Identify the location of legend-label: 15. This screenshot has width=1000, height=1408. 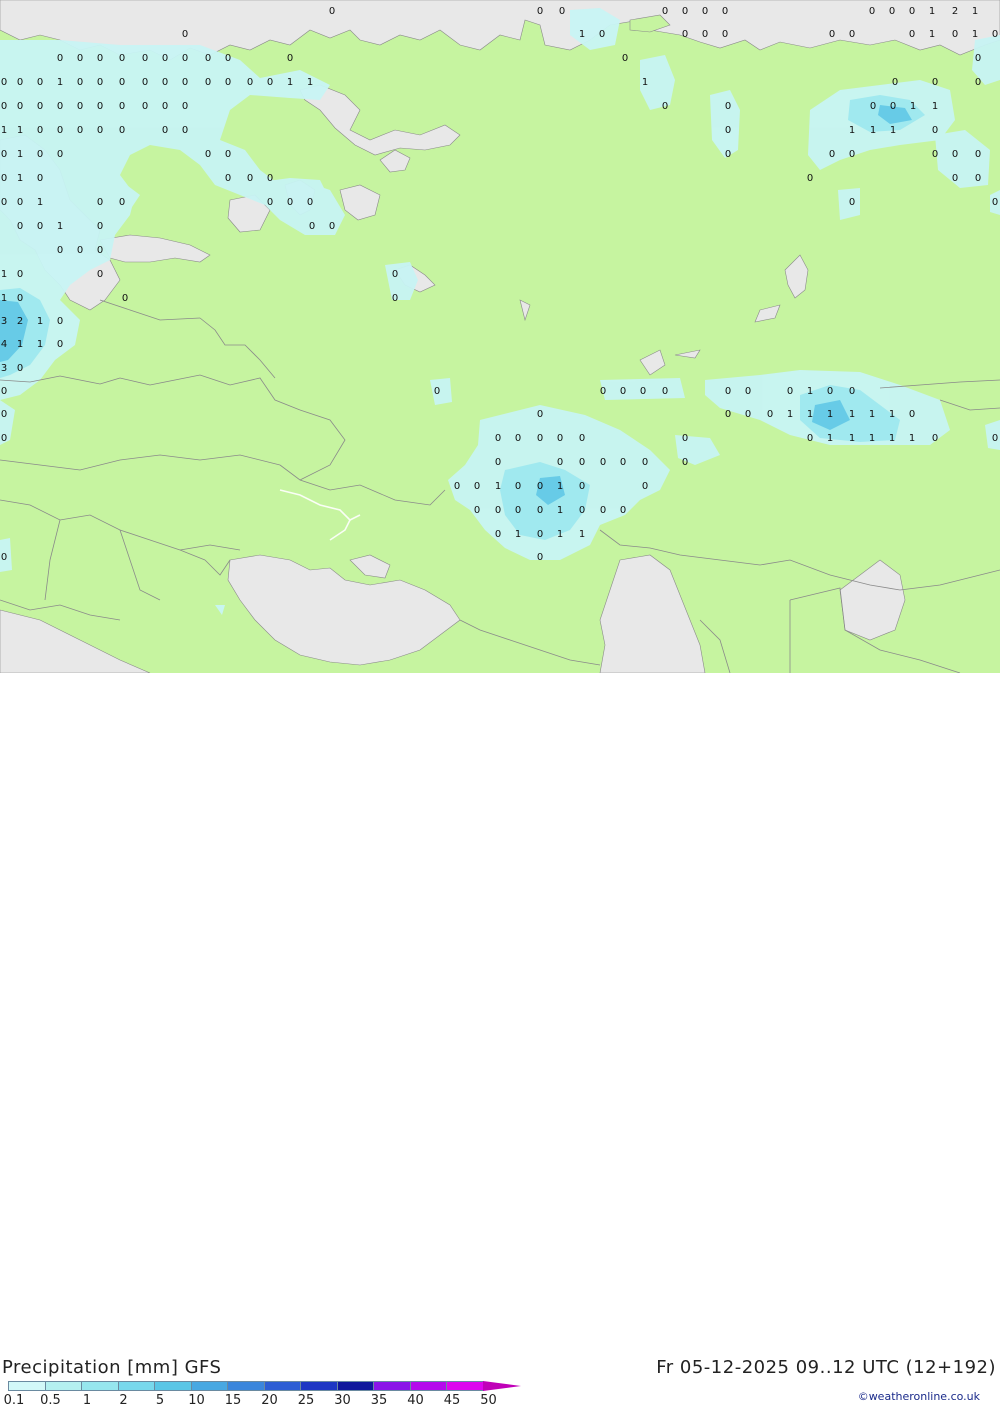
(233, 1400).